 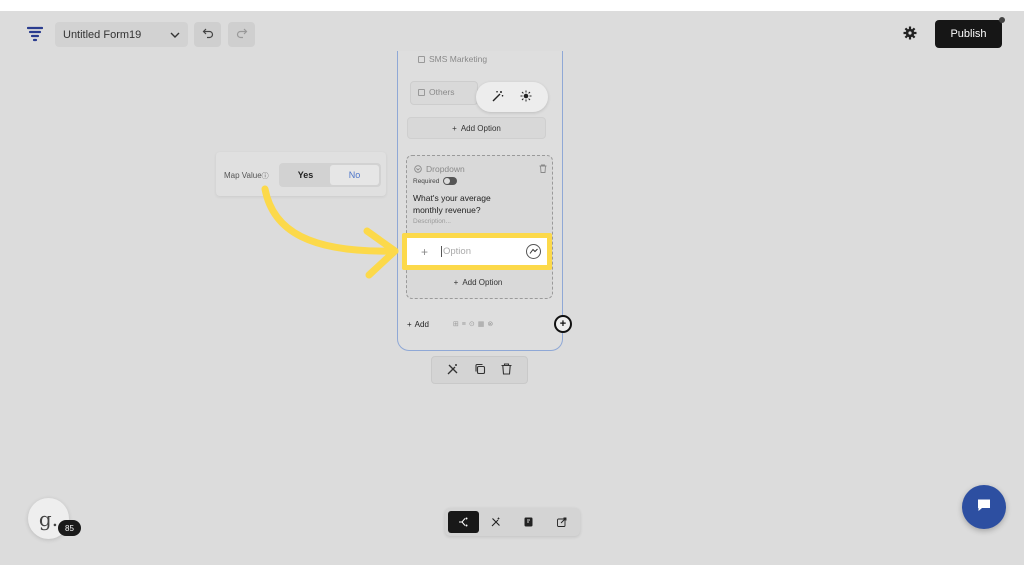 What do you see at coordinates (435, 181) in the screenshot?
I see `required-row: Required` at bounding box center [435, 181].